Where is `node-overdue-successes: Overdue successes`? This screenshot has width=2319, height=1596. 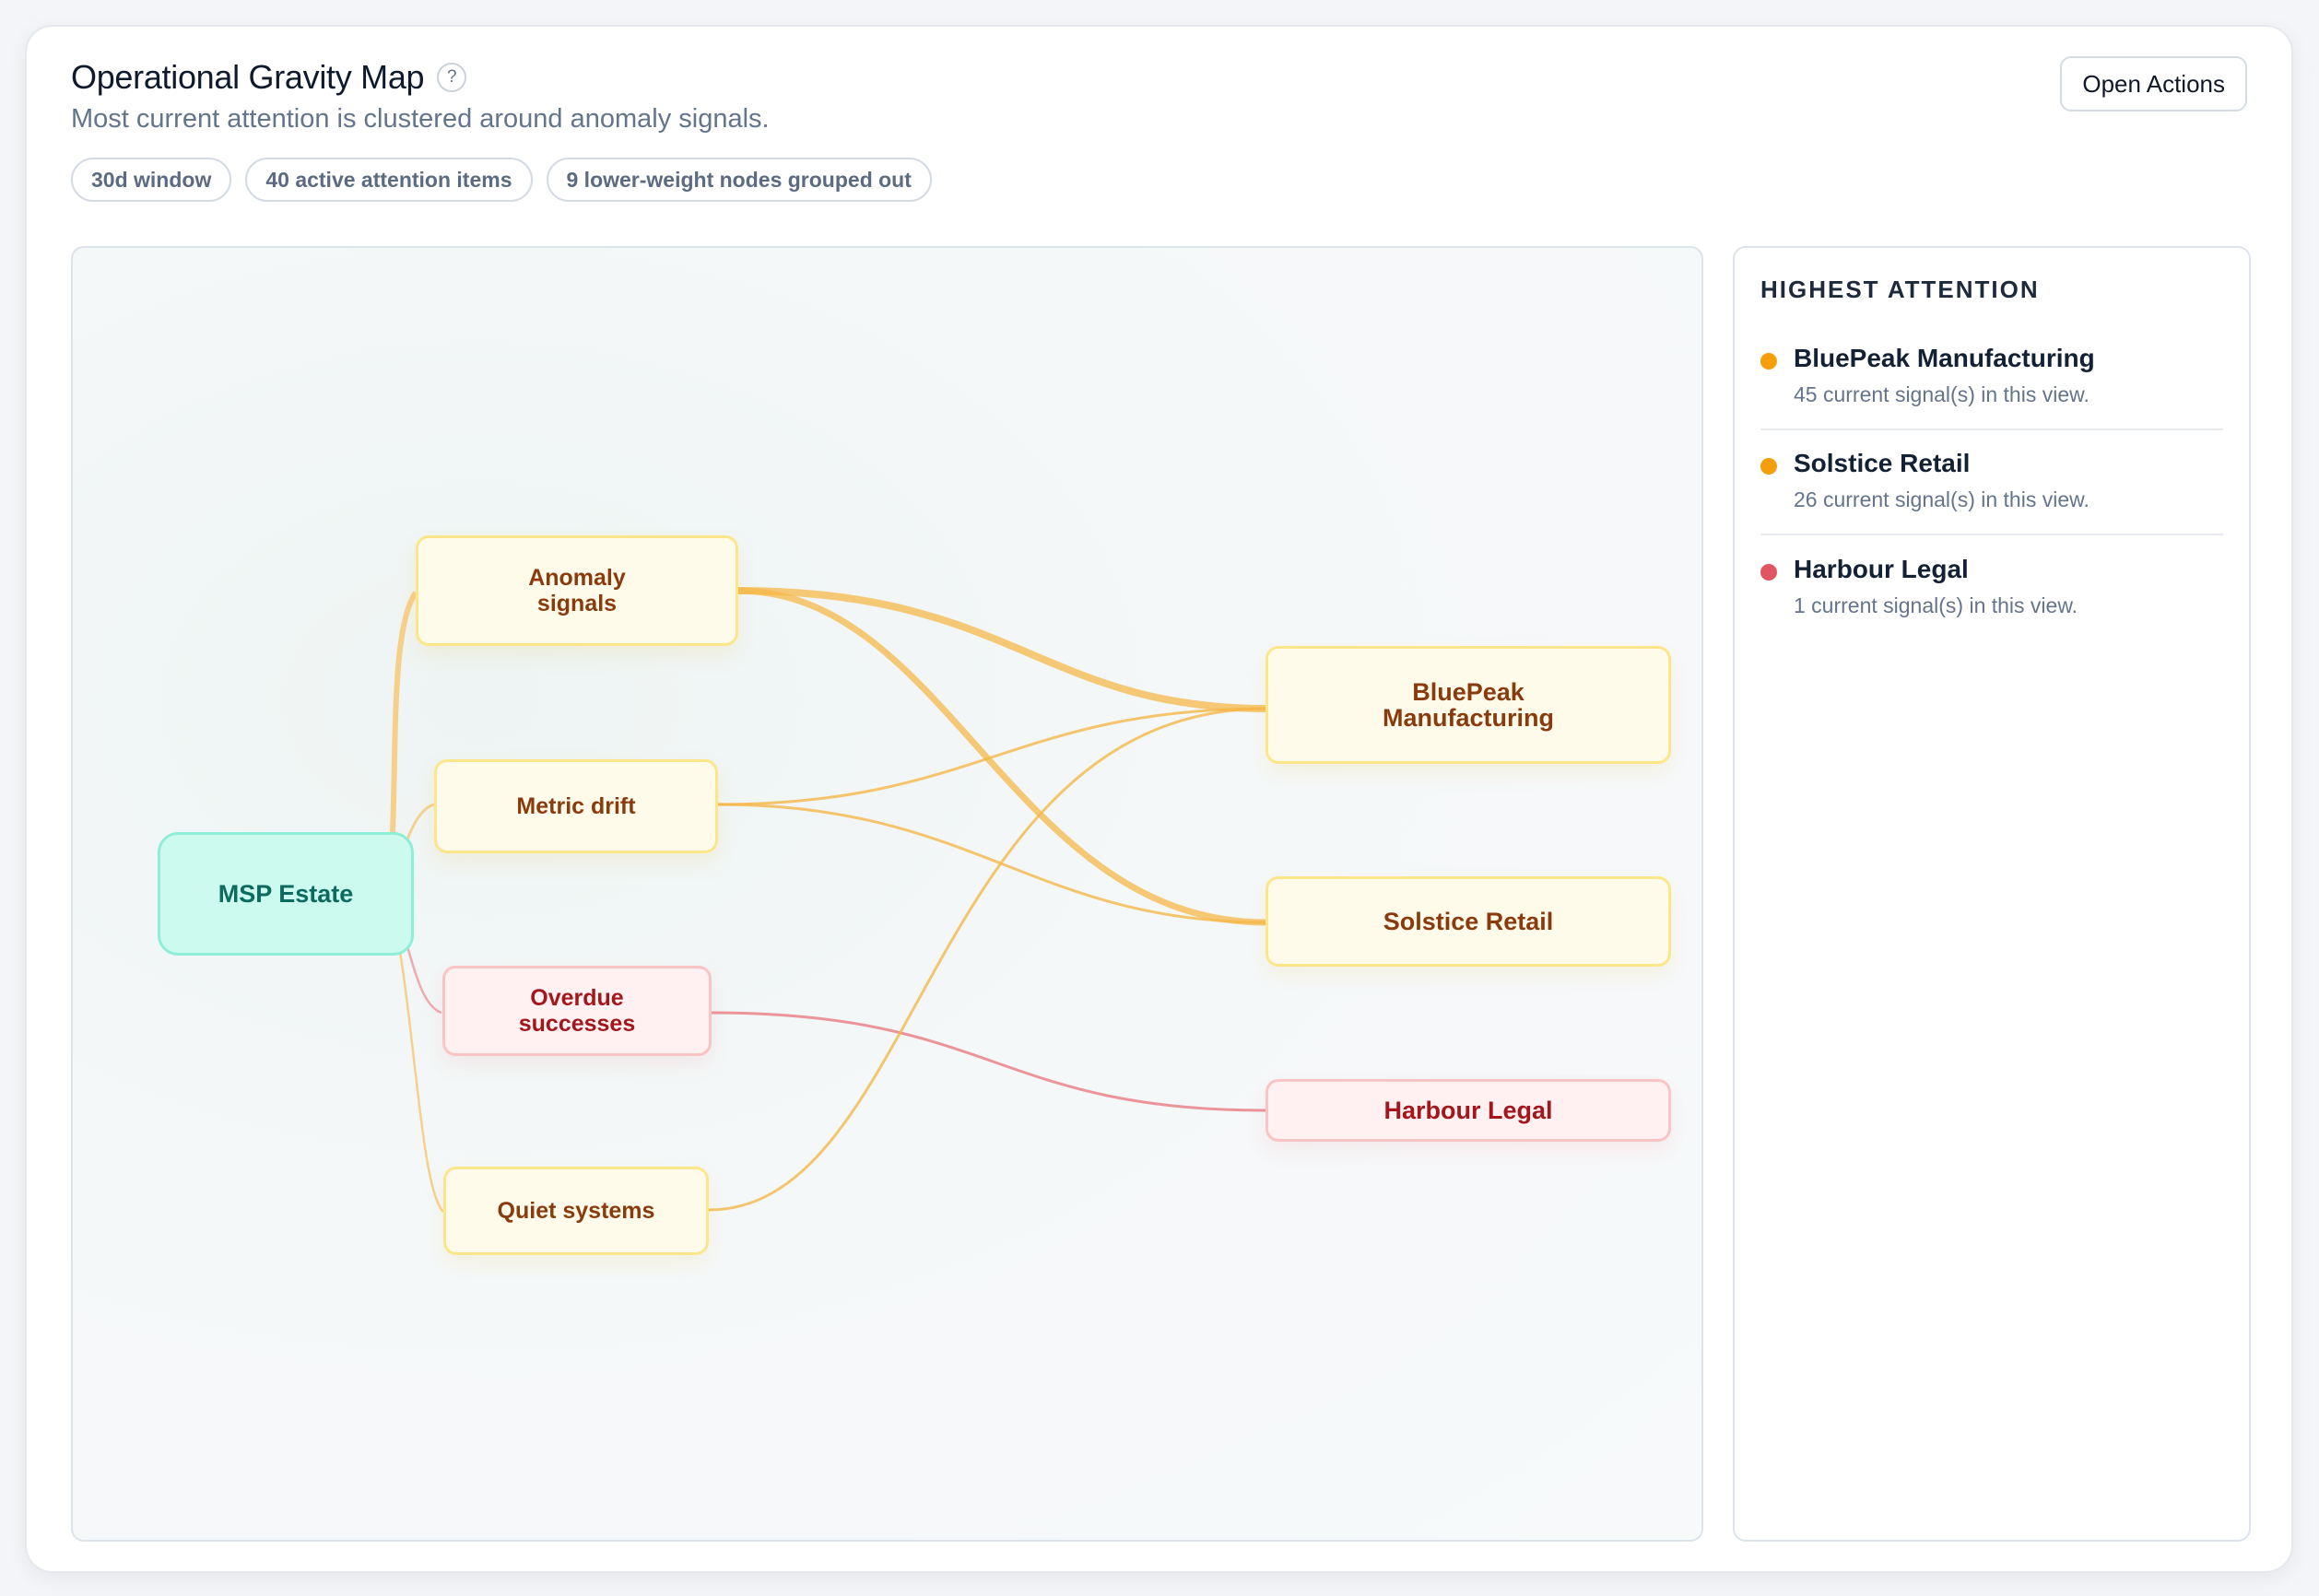
node-overdue-successes: Overdue successes is located at coordinates (577, 1011).